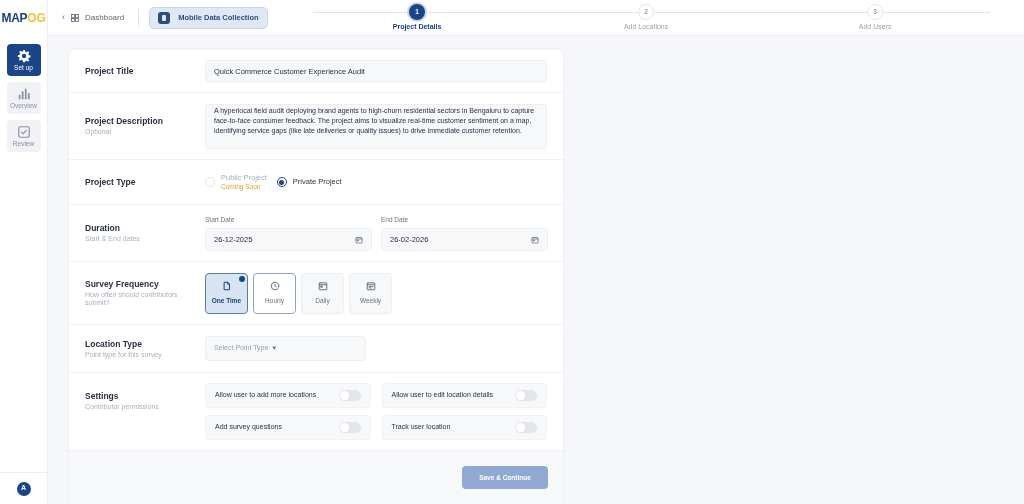 This screenshot has width=1024, height=504. What do you see at coordinates (370, 285) in the screenshot?
I see `calendar-grid-icon` at bounding box center [370, 285].